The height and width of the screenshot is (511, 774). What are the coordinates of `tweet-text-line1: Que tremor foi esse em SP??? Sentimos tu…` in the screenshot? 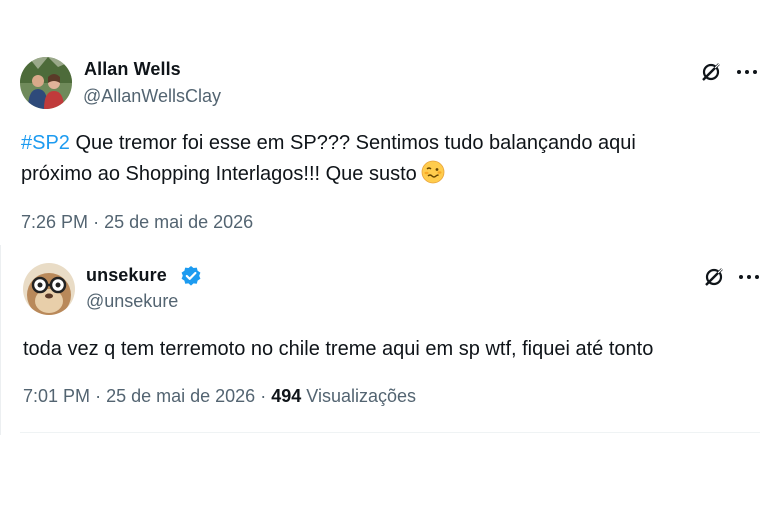 It's located at (352, 143).